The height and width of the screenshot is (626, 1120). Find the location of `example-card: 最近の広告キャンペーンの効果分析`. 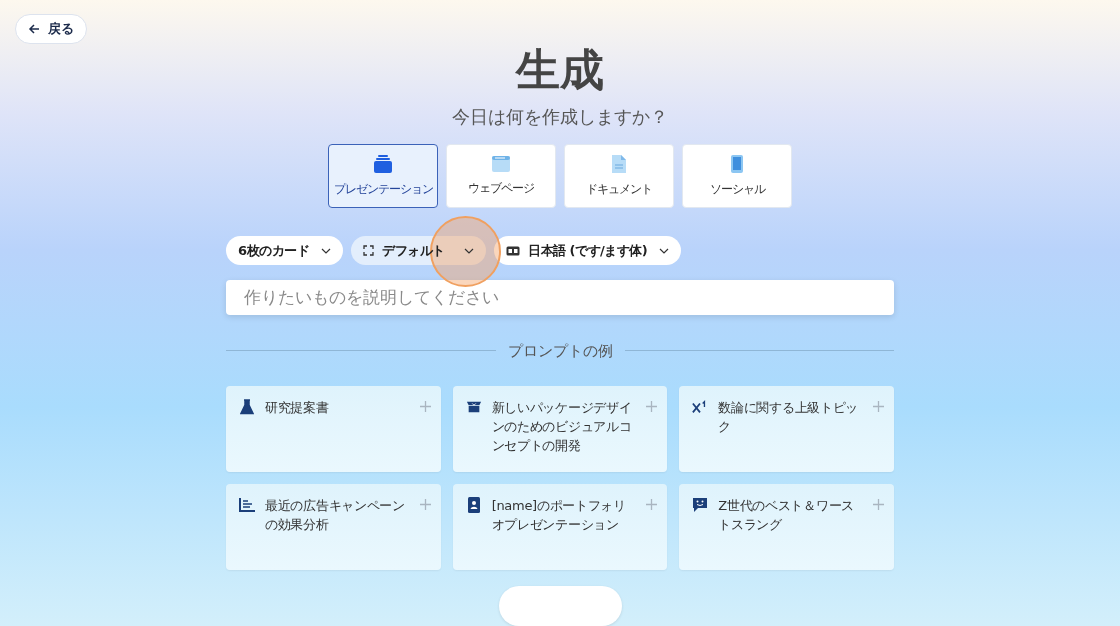

example-card: 最近の広告キャンペーンの効果分析 is located at coordinates (333, 527).